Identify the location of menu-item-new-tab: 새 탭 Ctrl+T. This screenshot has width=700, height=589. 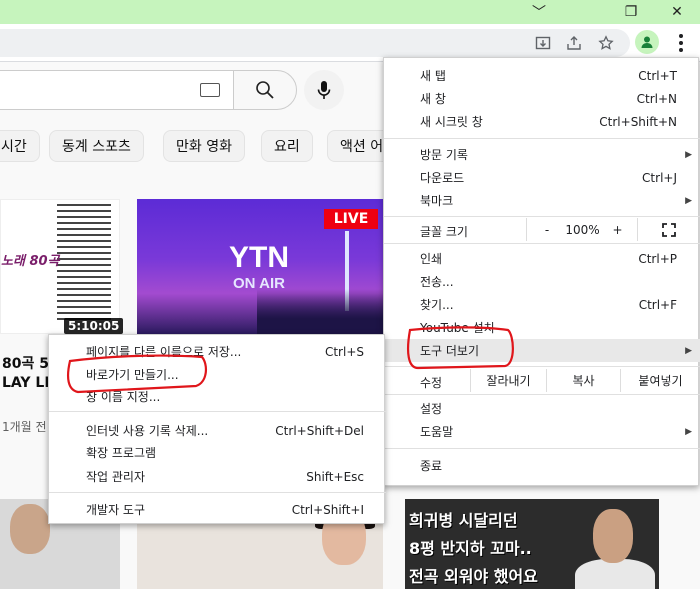
(542, 75).